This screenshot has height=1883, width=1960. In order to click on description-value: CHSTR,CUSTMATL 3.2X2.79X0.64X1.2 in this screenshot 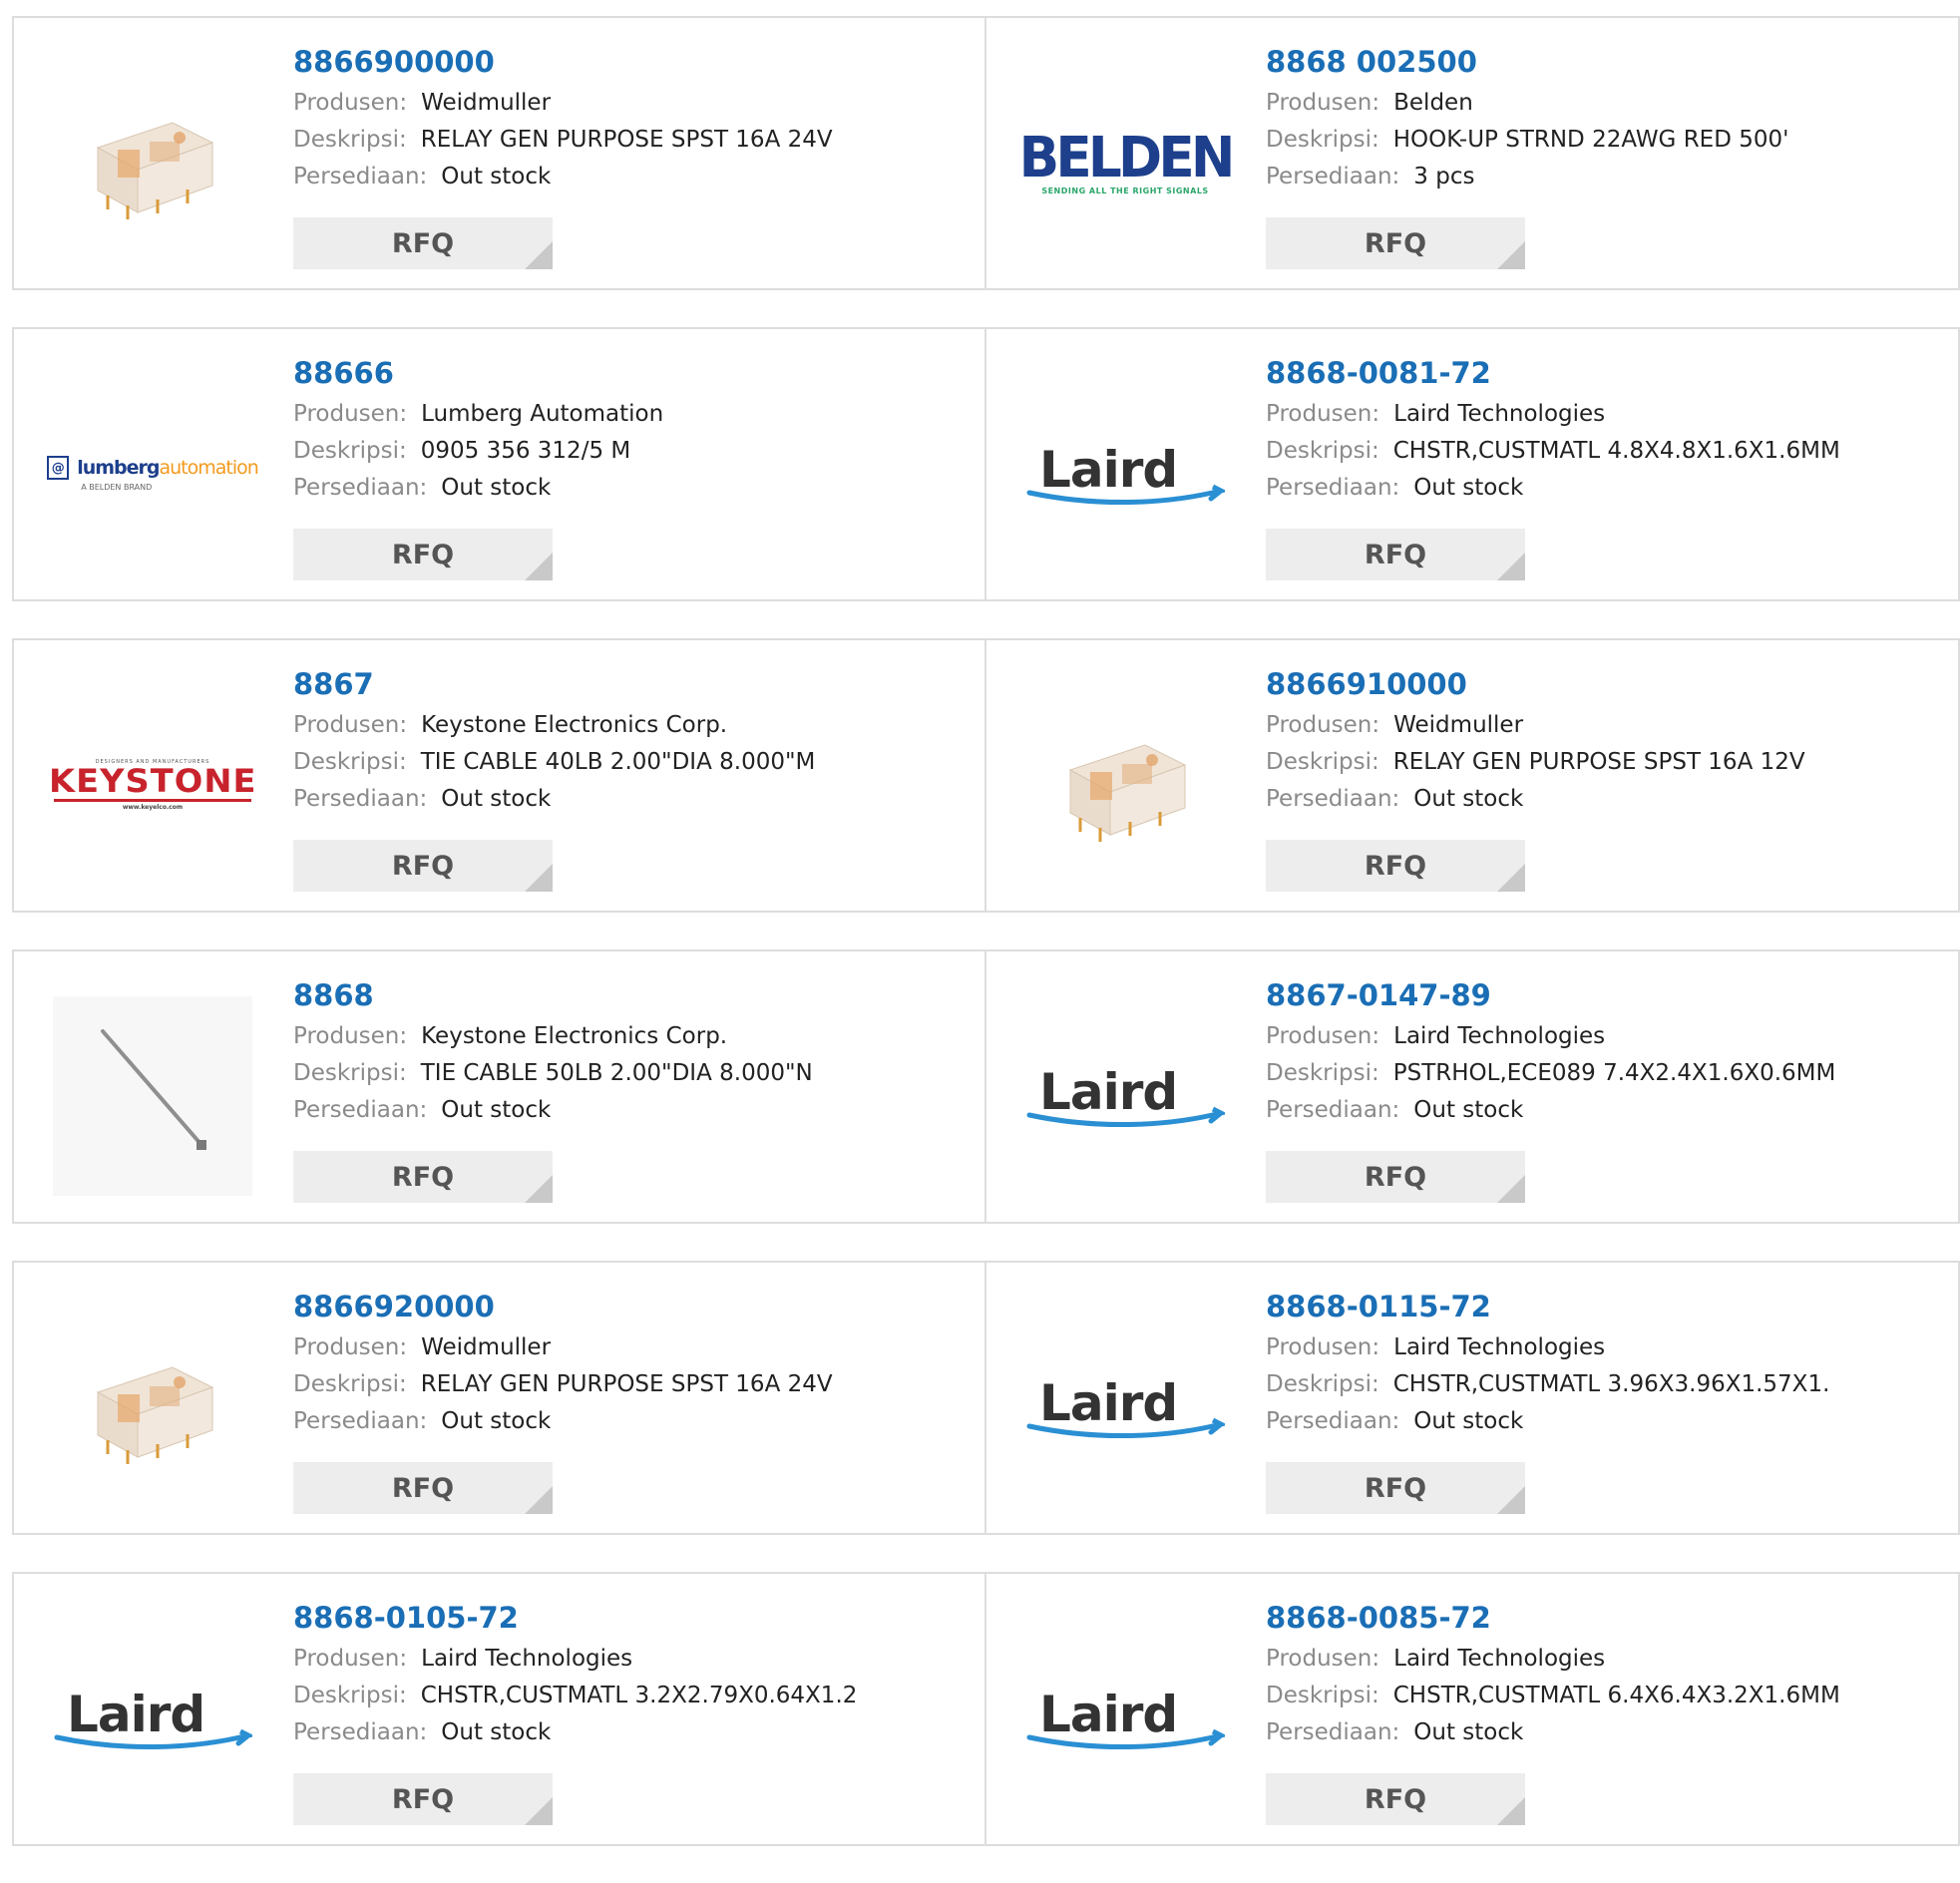, I will do `click(639, 1695)`.